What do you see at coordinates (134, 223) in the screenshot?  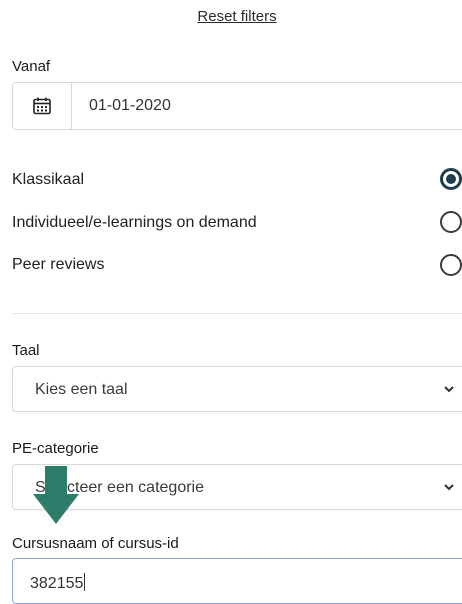 I see `radio-label-individueel: Individueel/e-learnings on demand` at bounding box center [134, 223].